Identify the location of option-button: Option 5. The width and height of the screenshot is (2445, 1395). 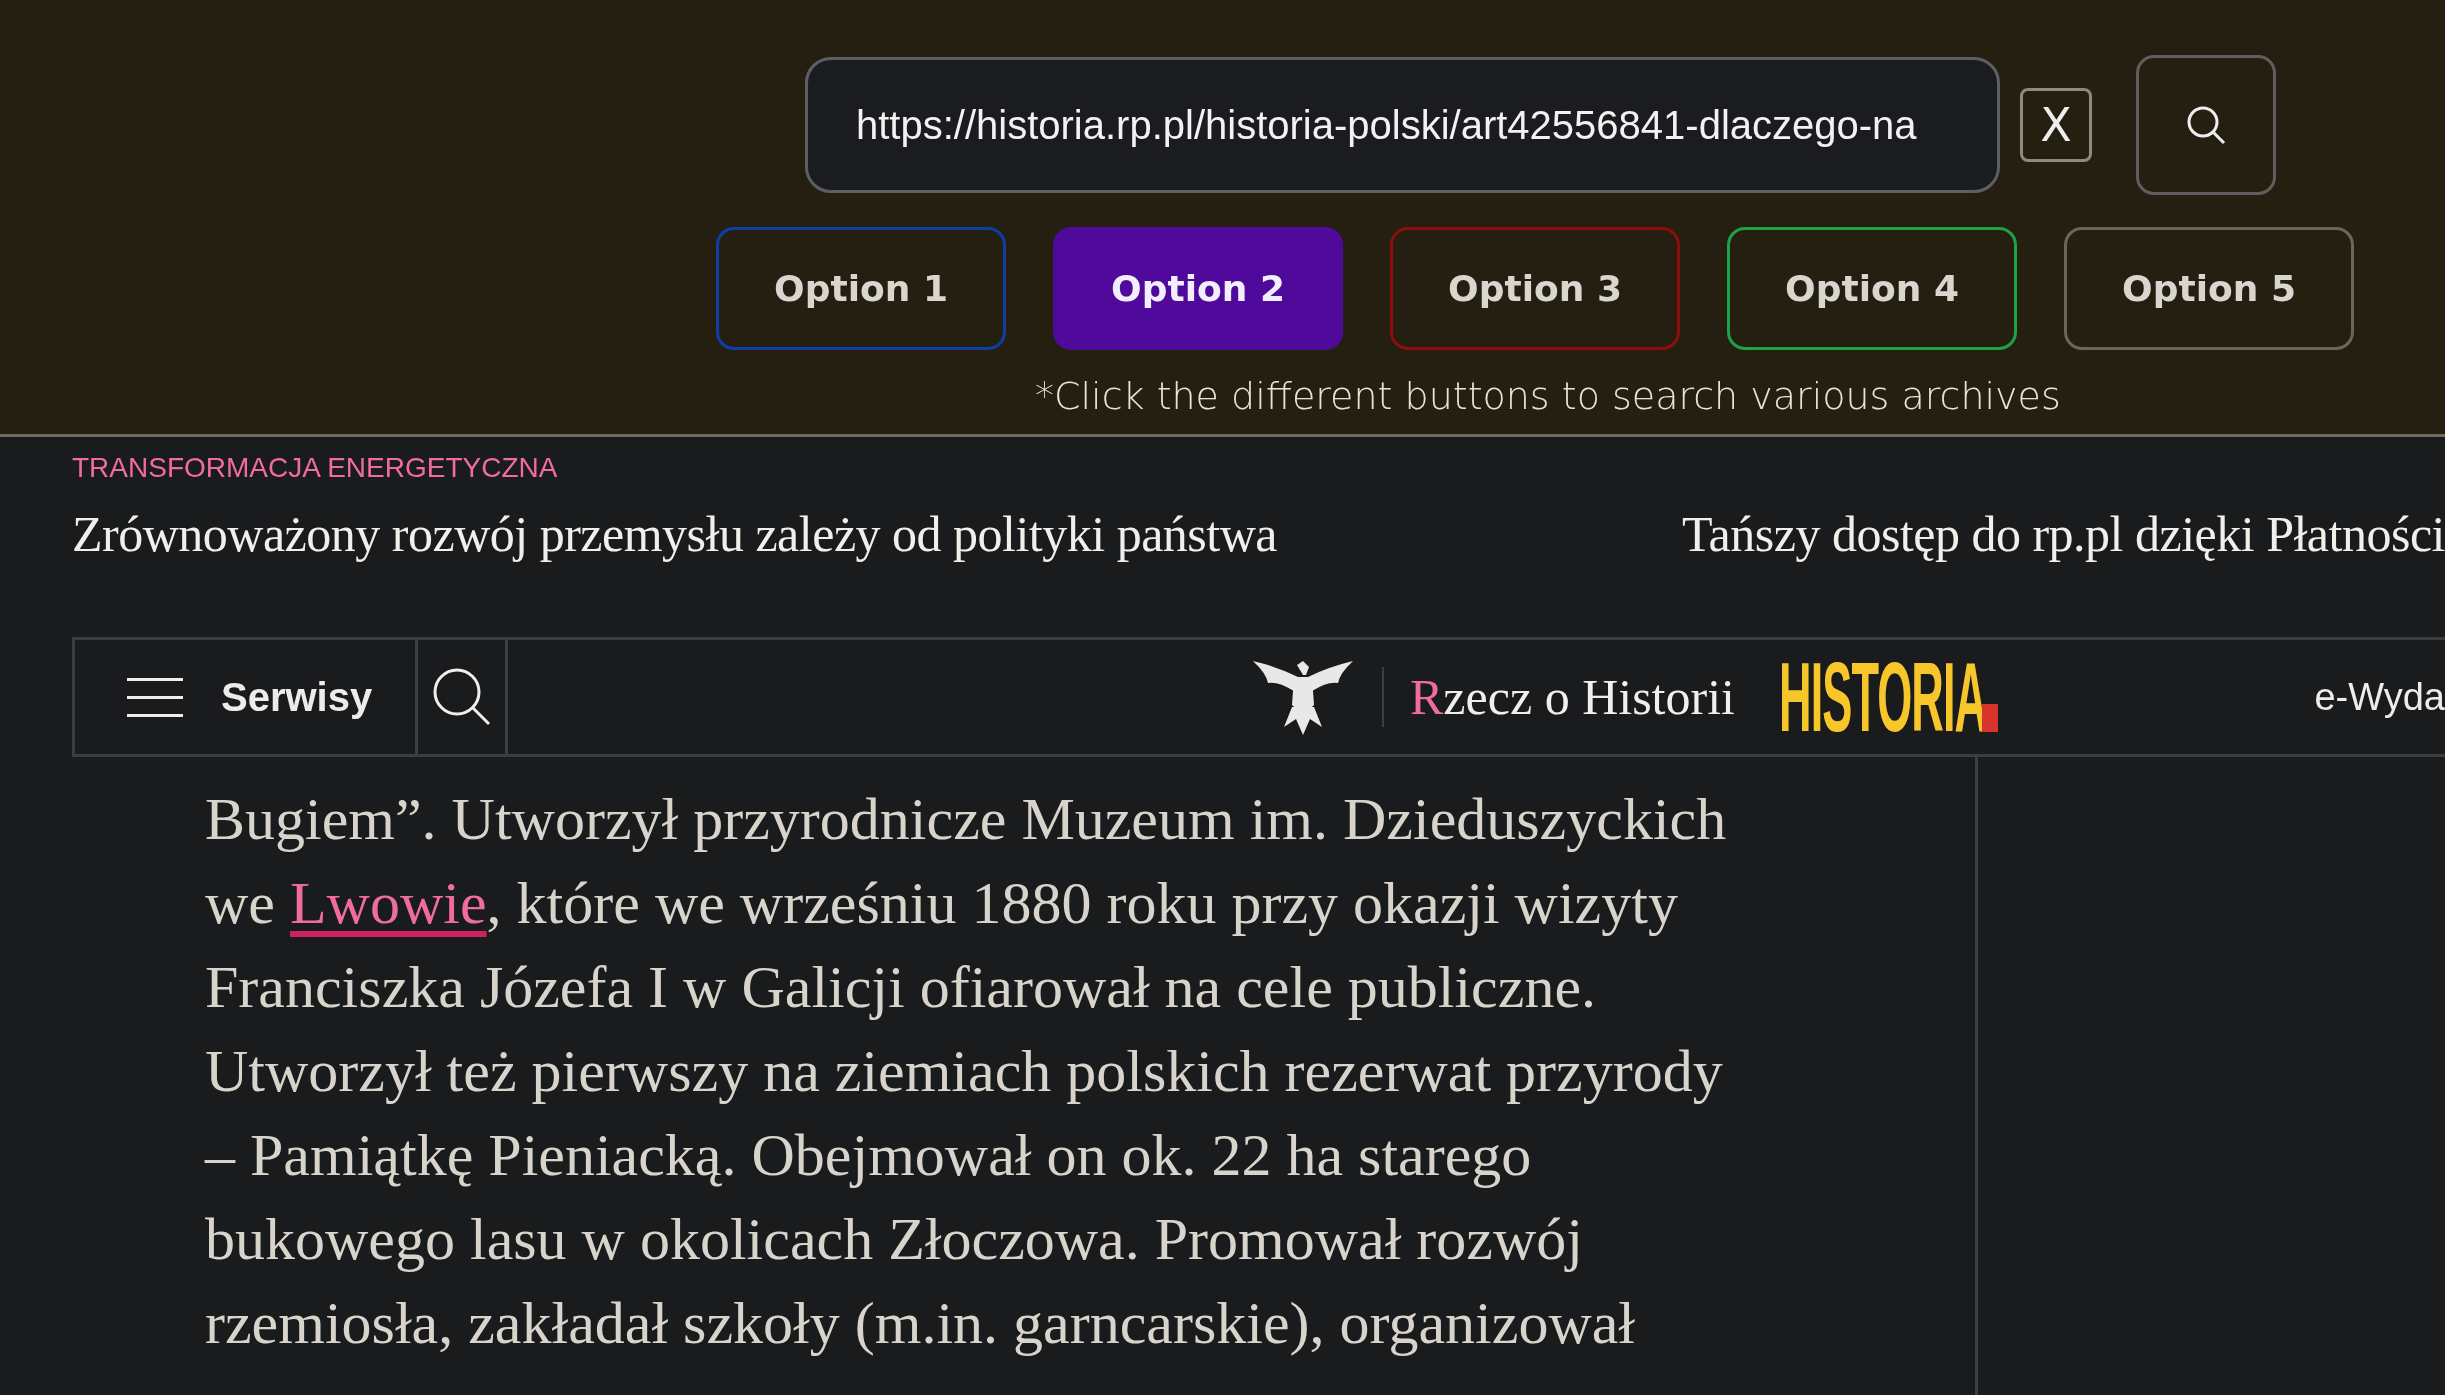
(2209, 288).